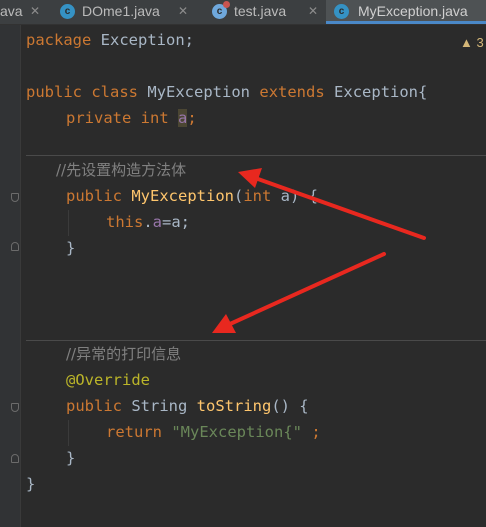 This screenshot has height=527, width=486. I want to click on java-class-error-icon: c, so click(221, 10).